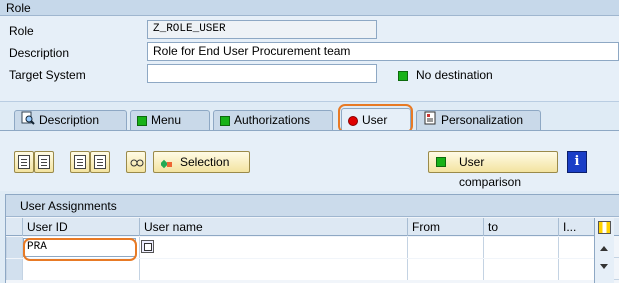 The image size is (619, 283). Describe the element at coordinates (520, 227) in the screenshot. I see `column-header-to: to` at that location.